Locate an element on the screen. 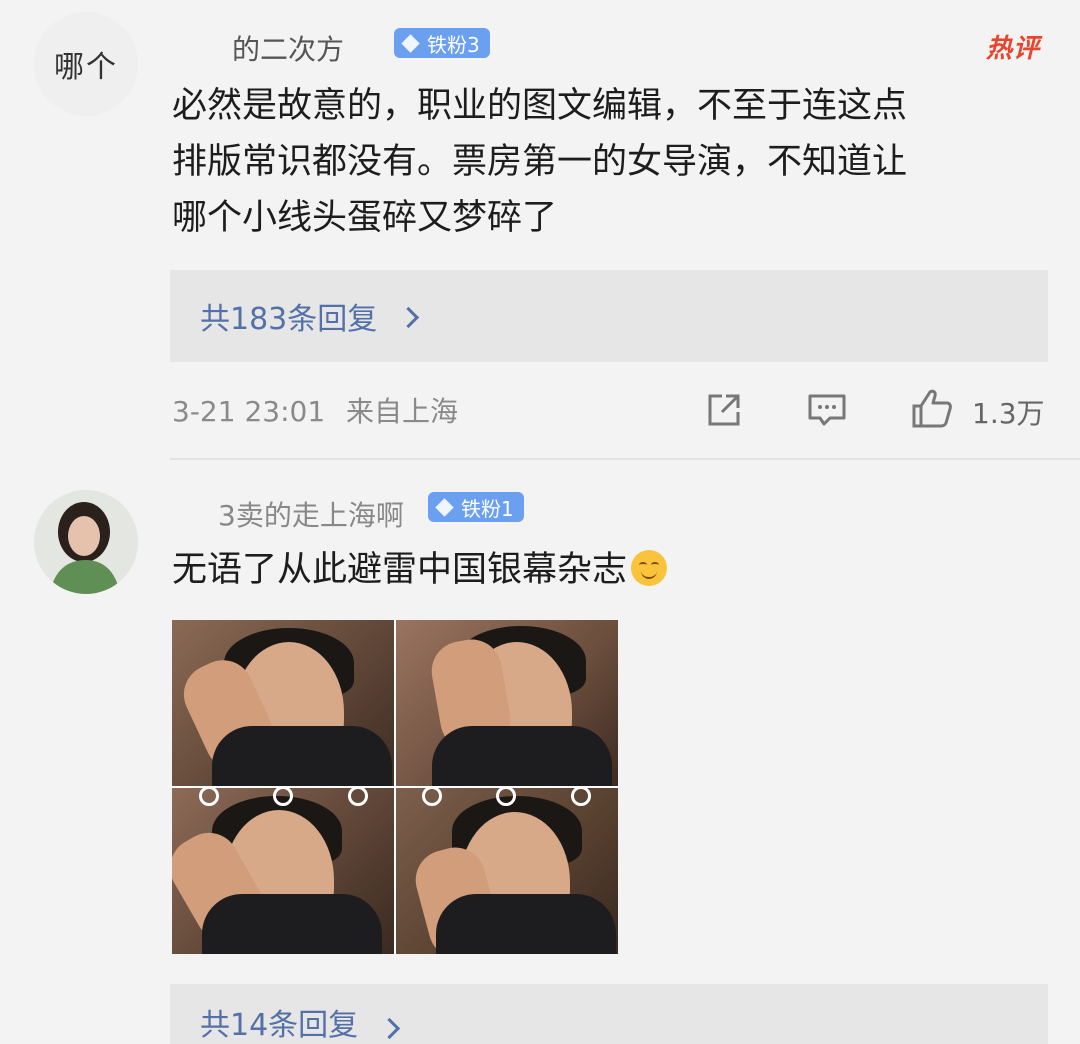  body-line: 哪个小线头蛋碎又梦碎了 is located at coordinates (365, 218).